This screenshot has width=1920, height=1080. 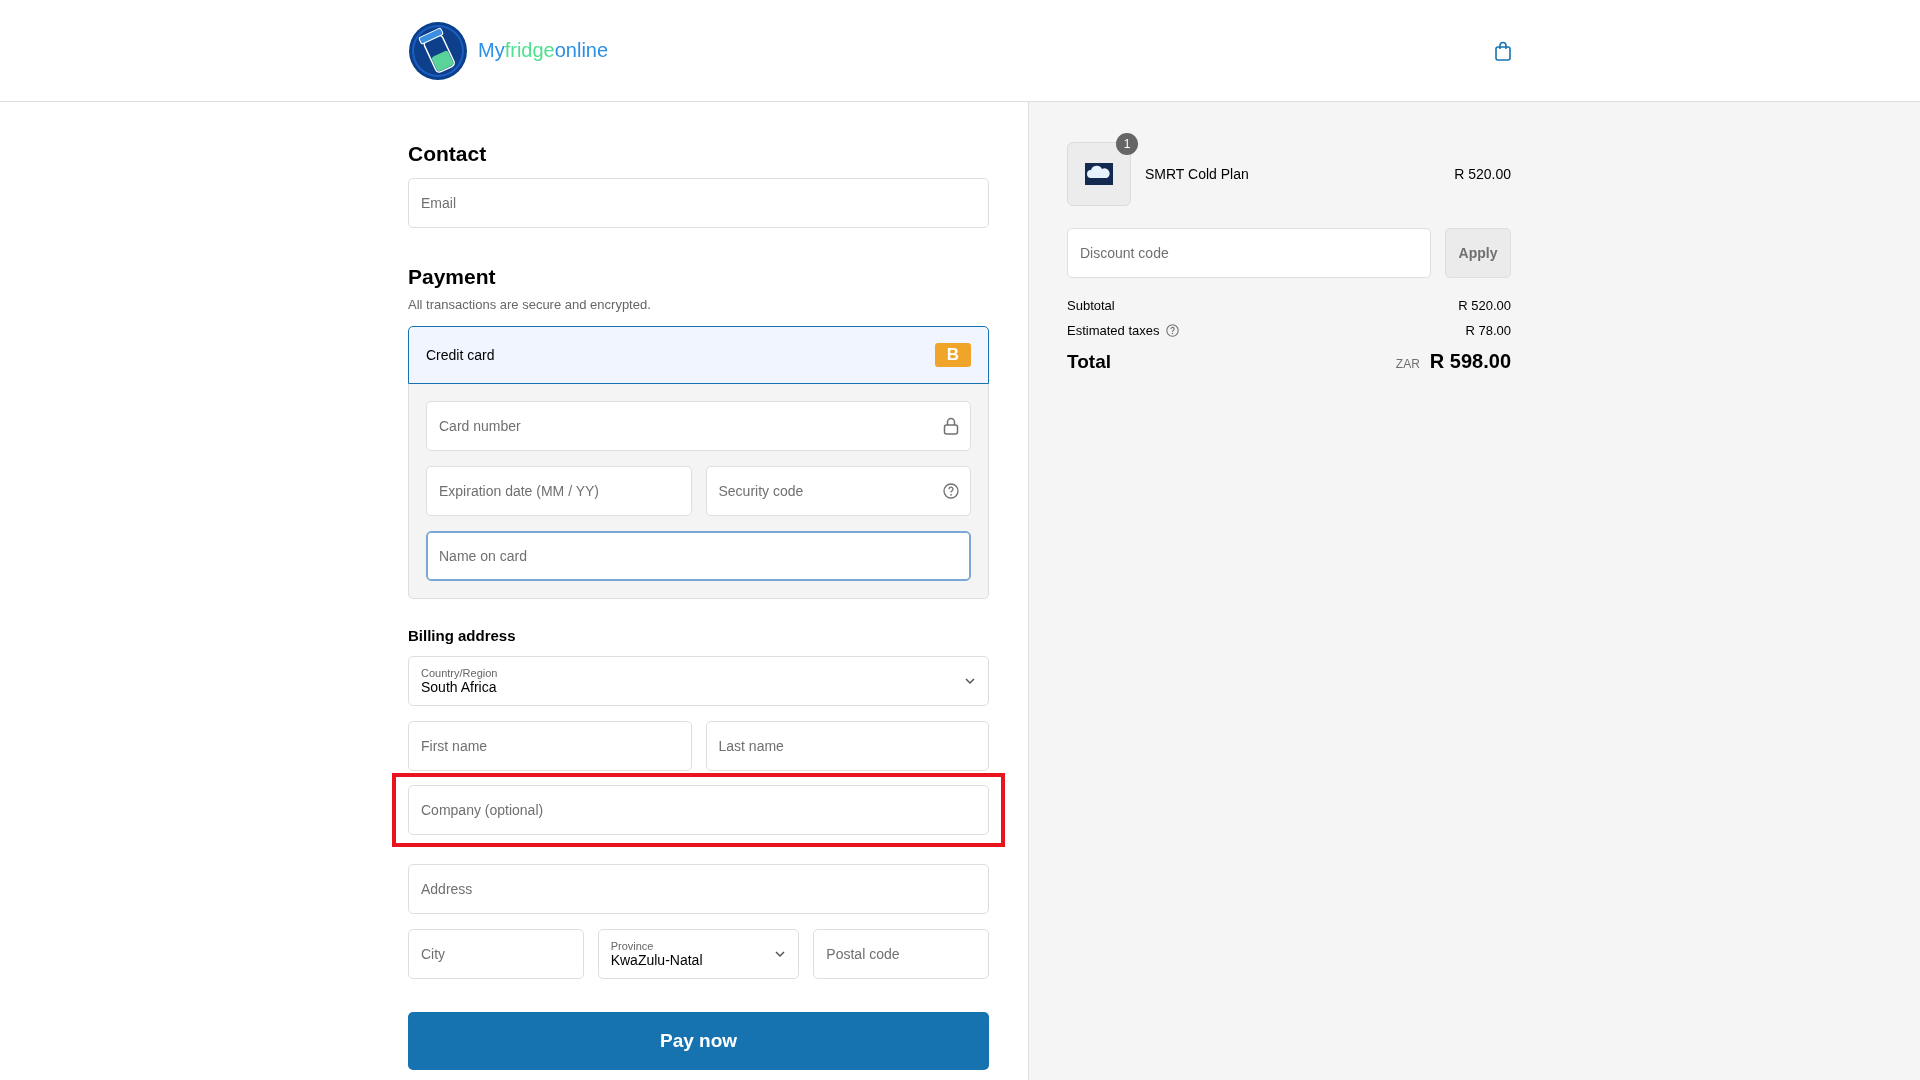 What do you see at coordinates (952, 355) in the screenshot?
I see `card-brand-badge: B` at bounding box center [952, 355].